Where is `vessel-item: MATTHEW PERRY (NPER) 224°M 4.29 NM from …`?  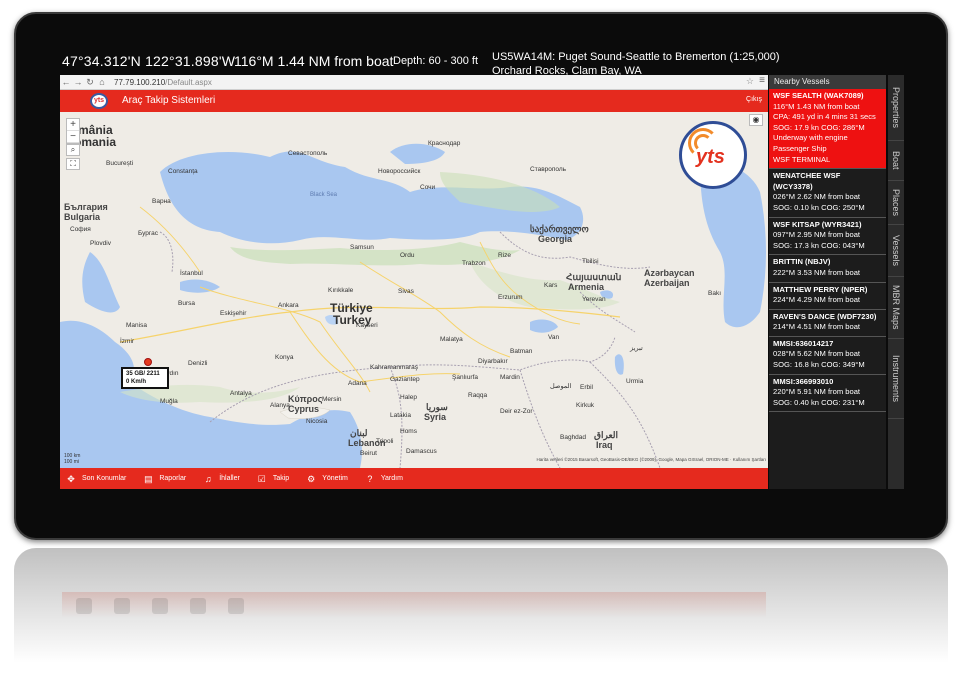
vessel-item: MATTHEW PERRY (NPER) 224°M 4.29 NM from … is located at coordinates (827, 296).